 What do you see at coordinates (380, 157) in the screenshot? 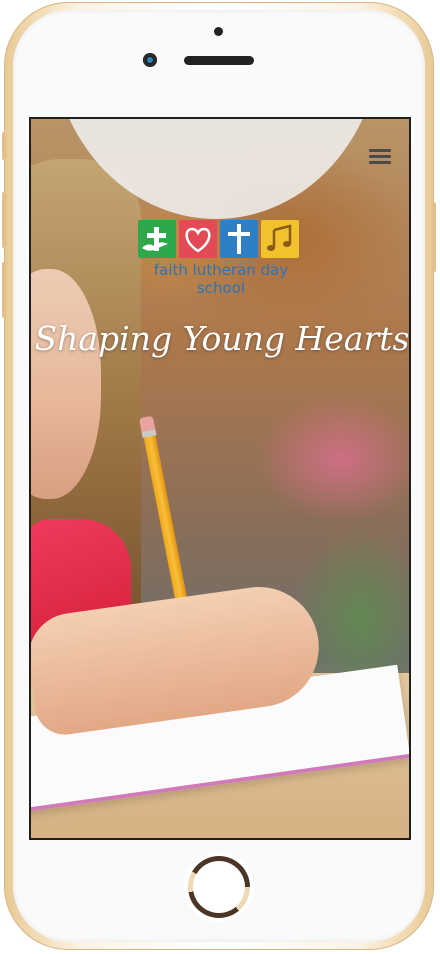
I see `hamburger-menu-icon` at bounding box center [380, 157].